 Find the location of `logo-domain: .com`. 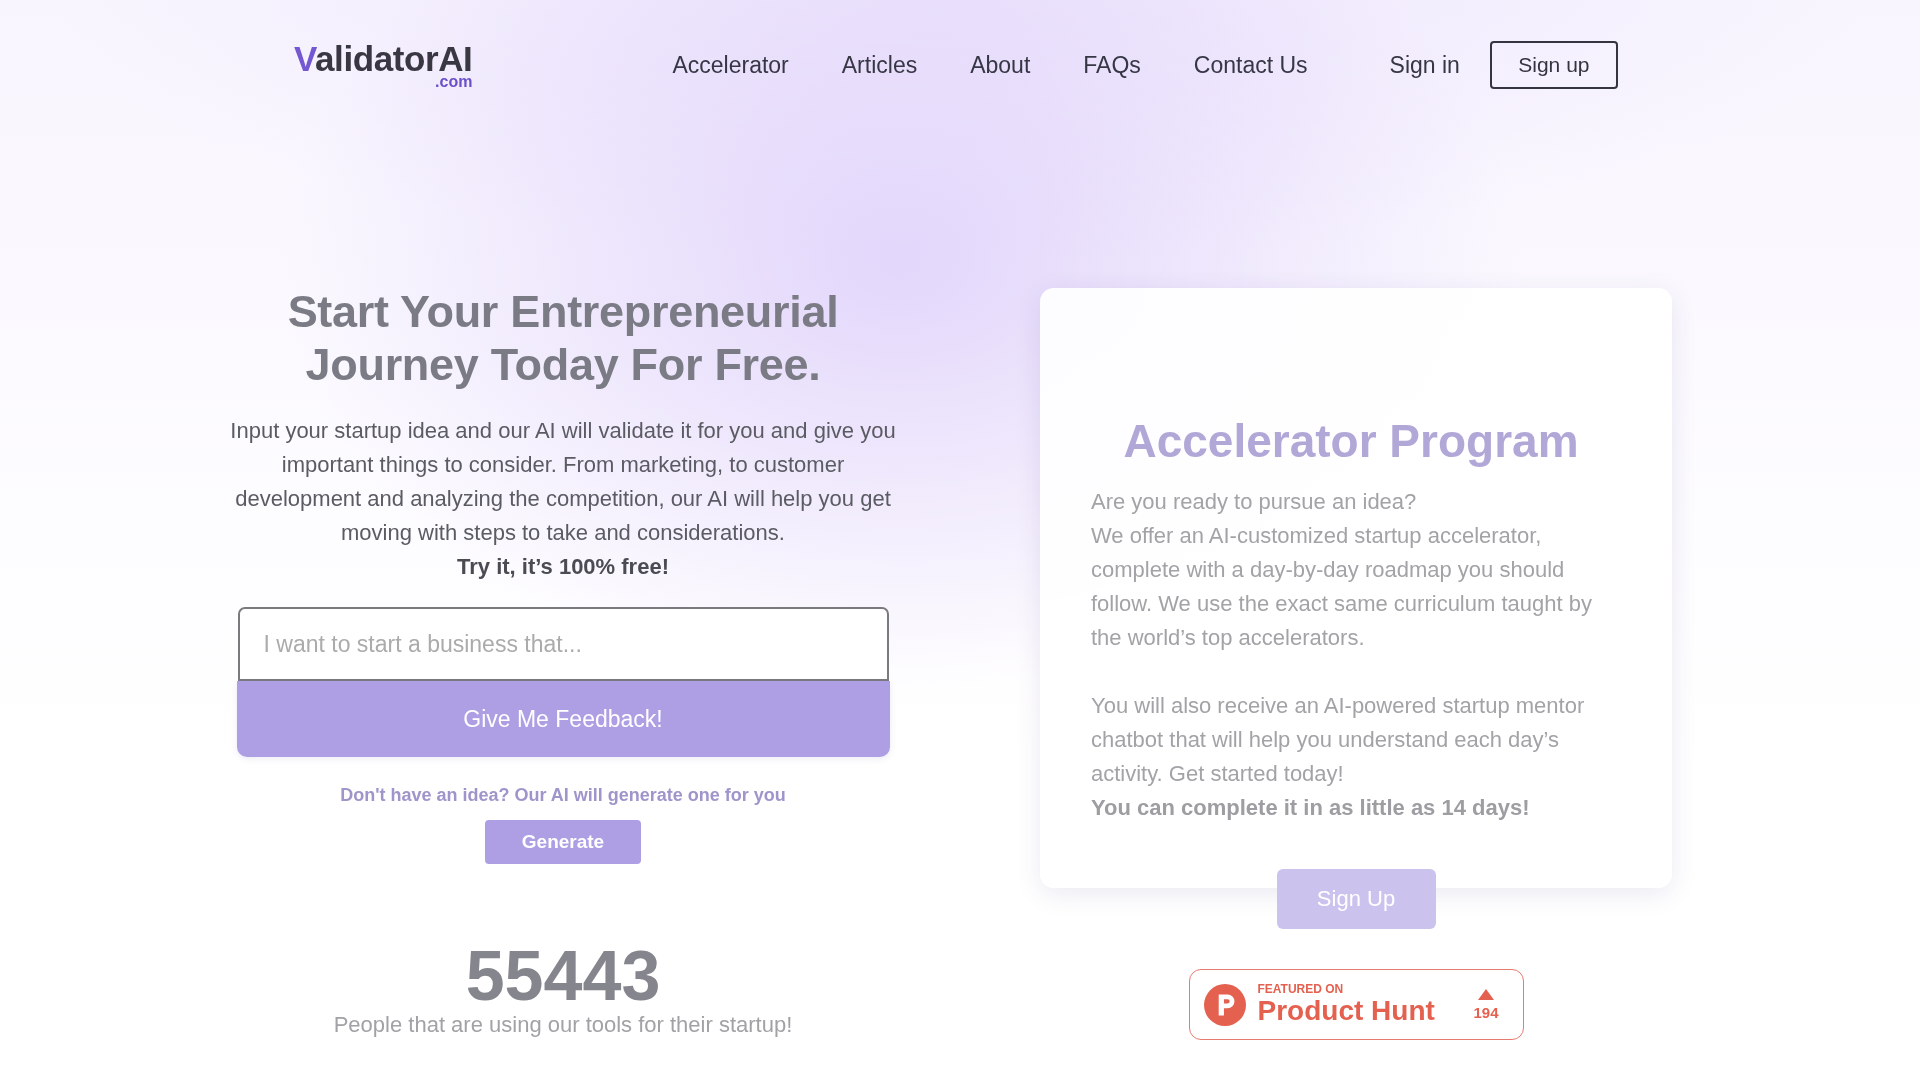

logo-domain: .com is located at coordinates (454, 81).